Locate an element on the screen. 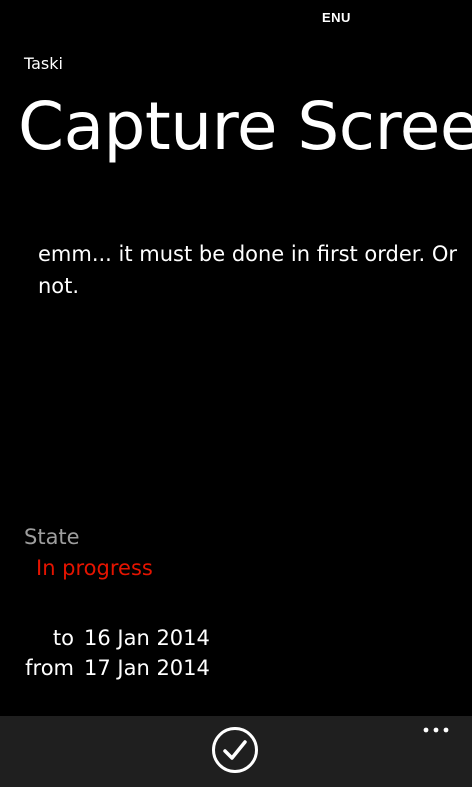 This screenshot has width=472, height=787. state-value: In progress is located at coordinates (94, 568).